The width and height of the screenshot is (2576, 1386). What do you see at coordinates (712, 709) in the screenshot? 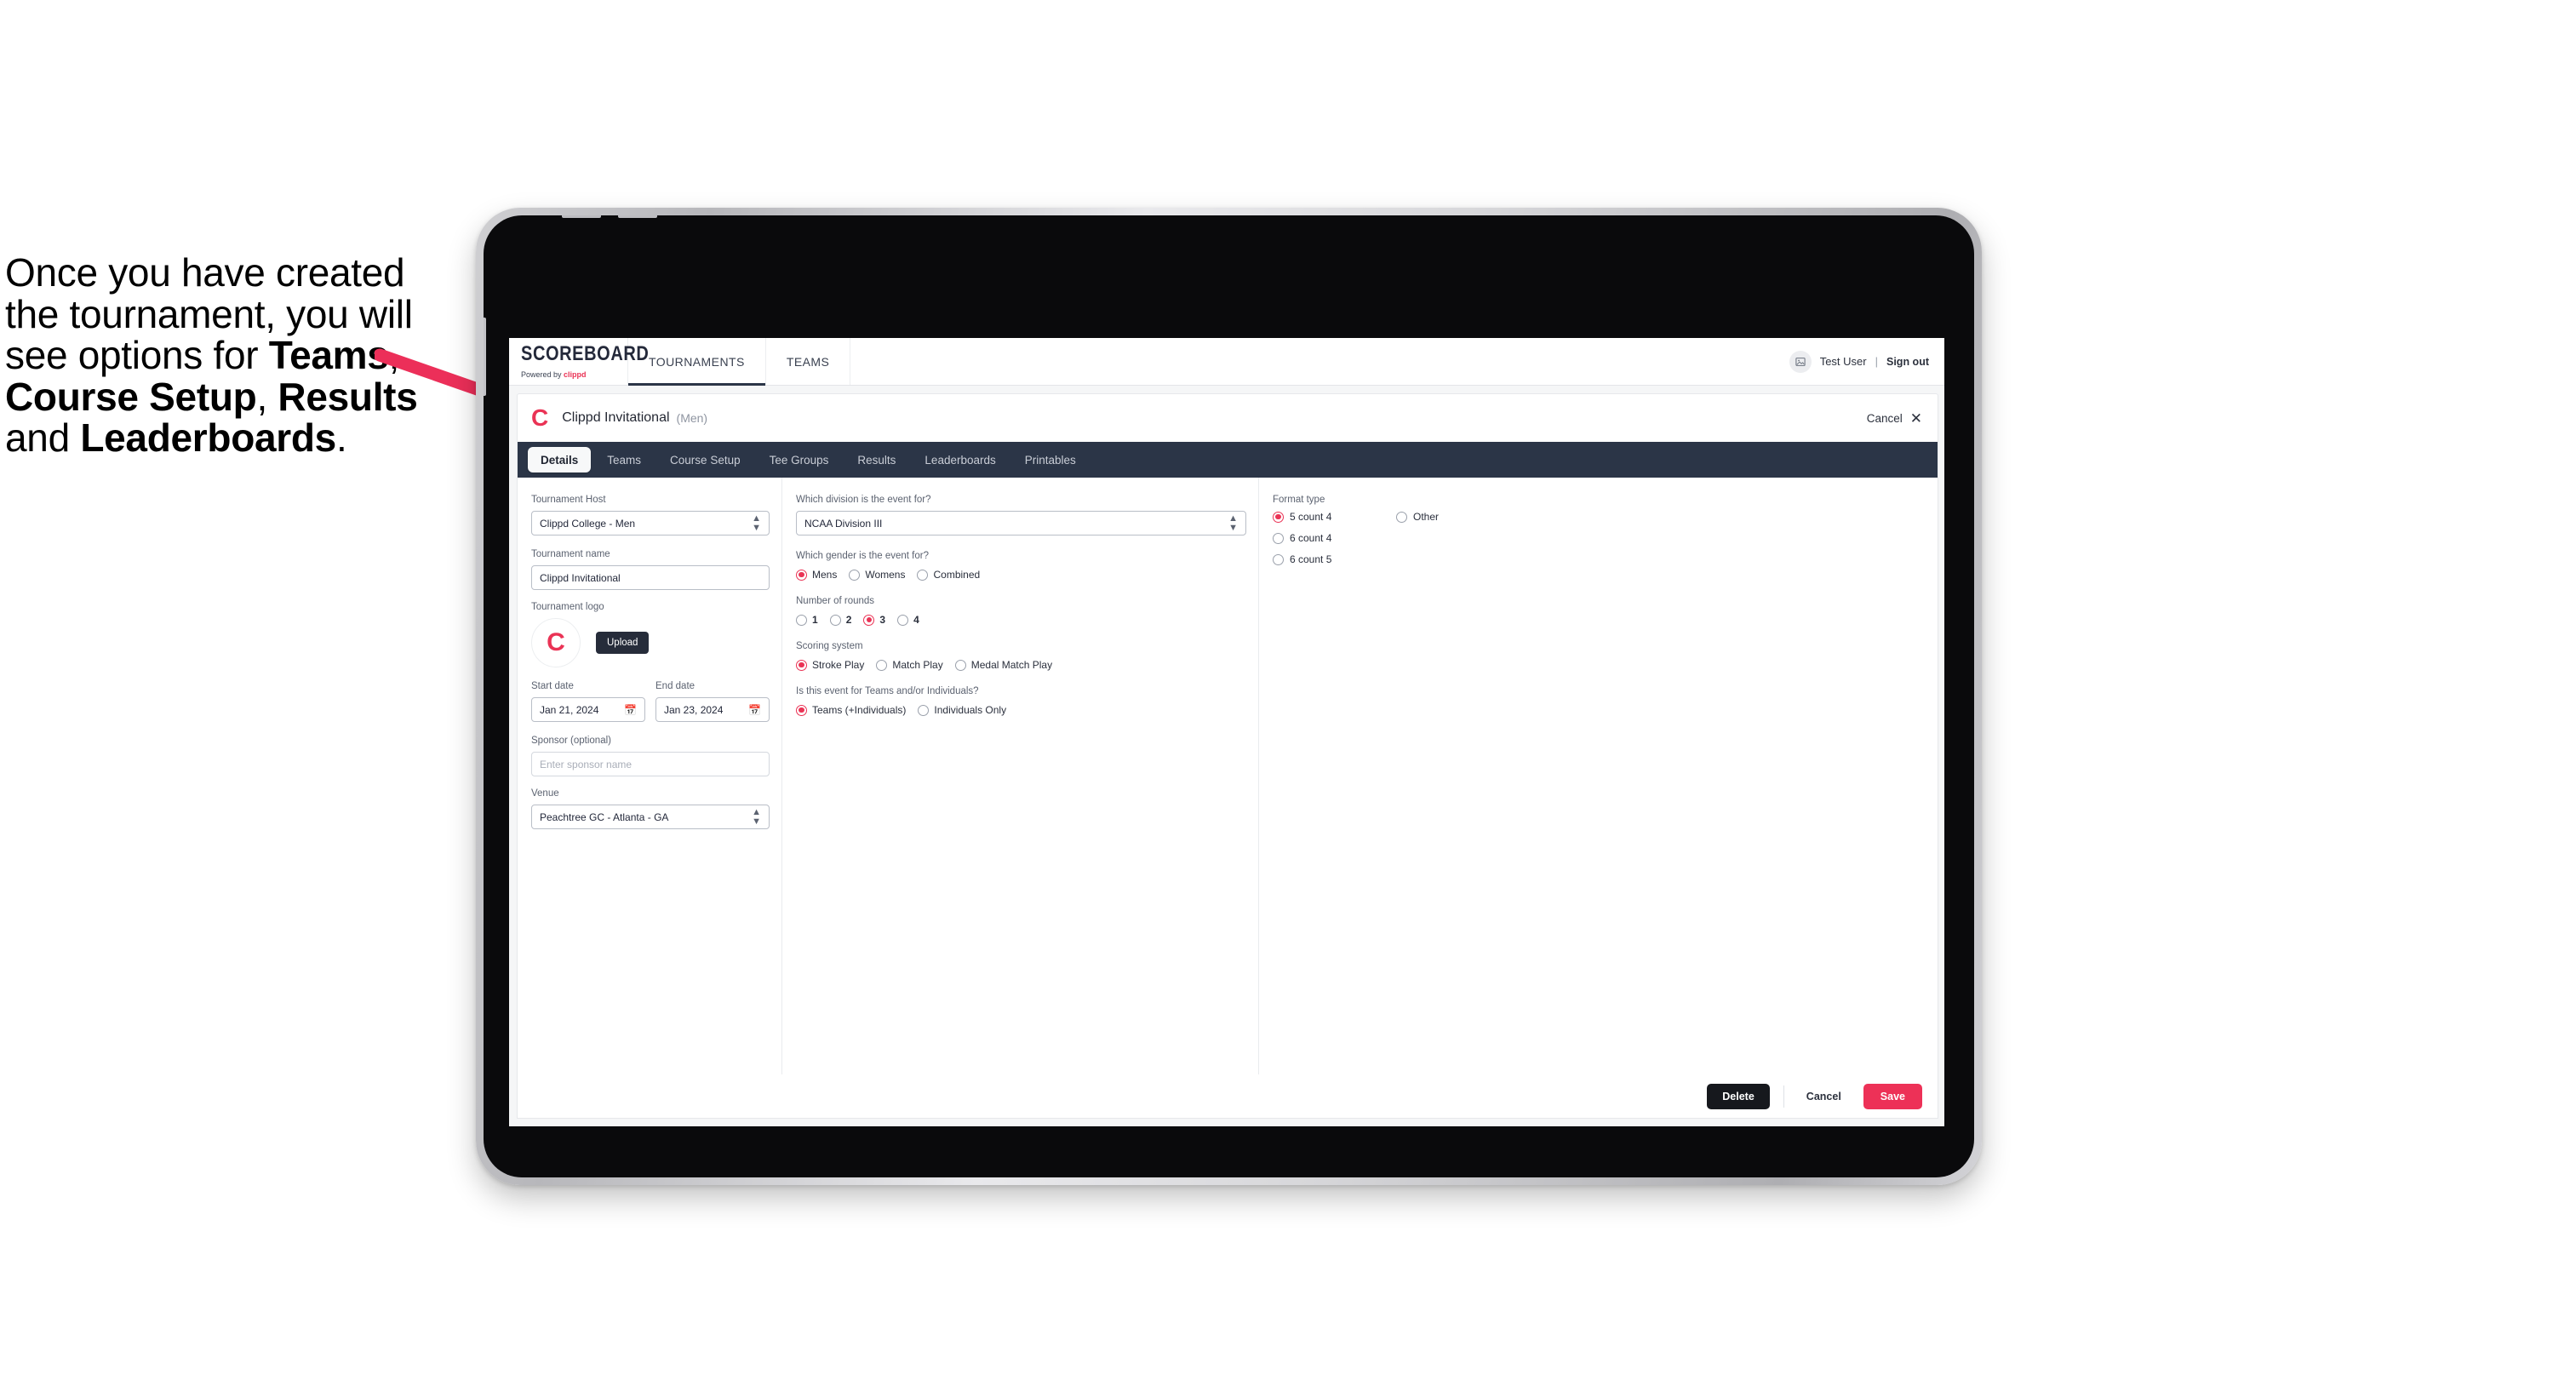
I see `end-date-input: Jan 23, 2024 📅` at bounding box center [712, 709].